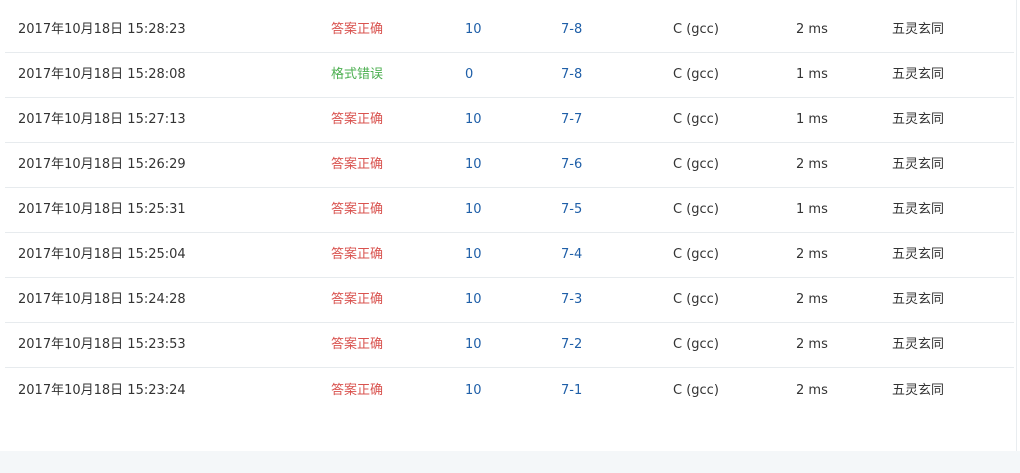  I want to click on submit-time: 2017年10月18日 15:25:04, so click(102, 254).